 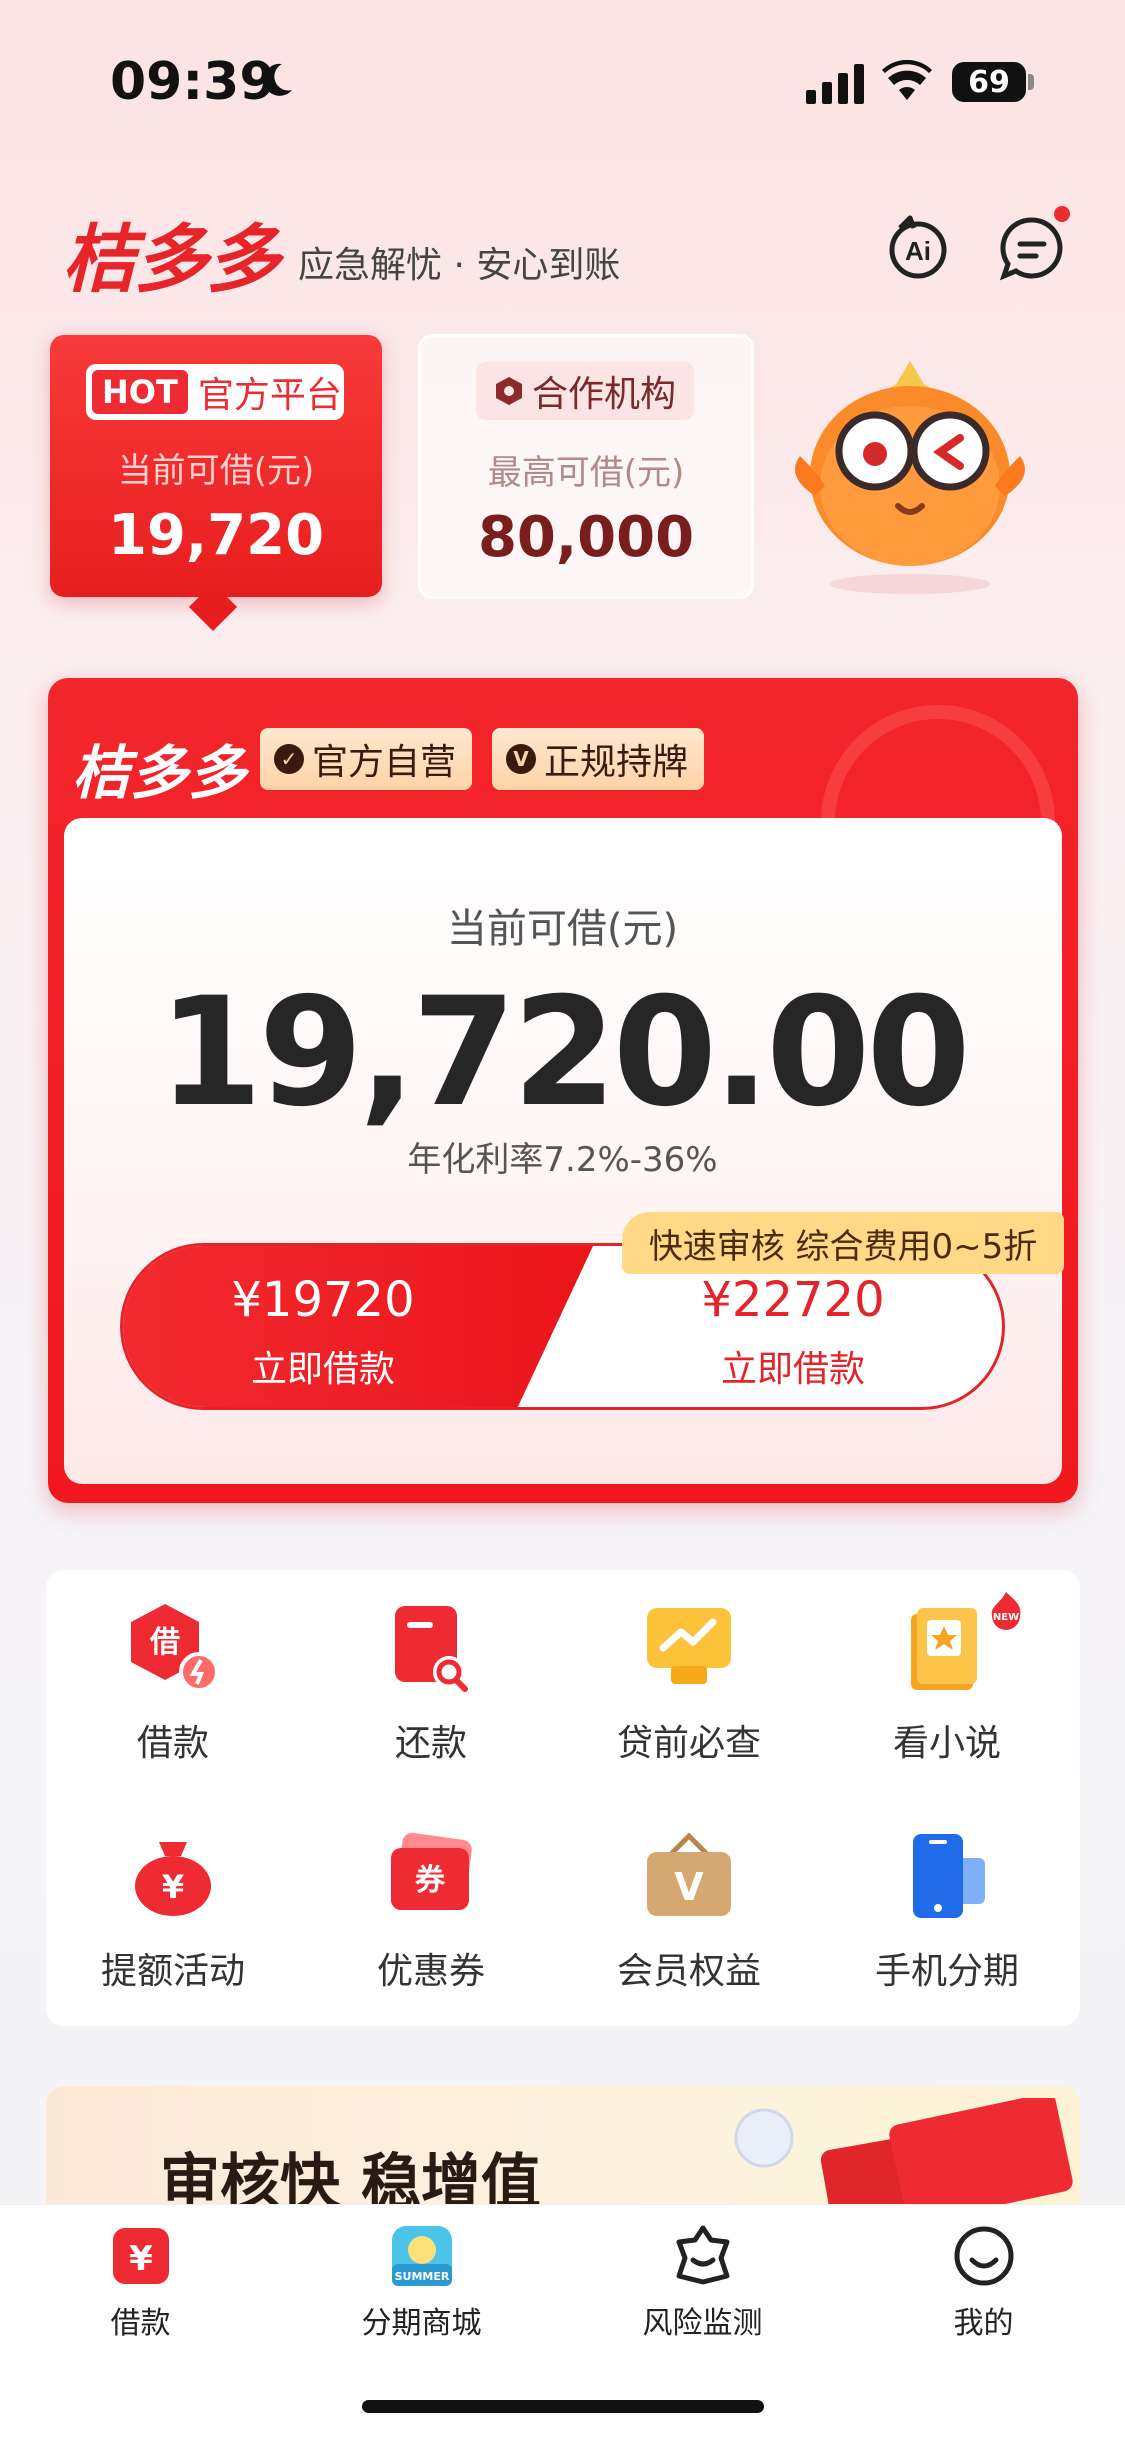 I want to click on partner-max-value: 80,000, so click(x=586, y=537).